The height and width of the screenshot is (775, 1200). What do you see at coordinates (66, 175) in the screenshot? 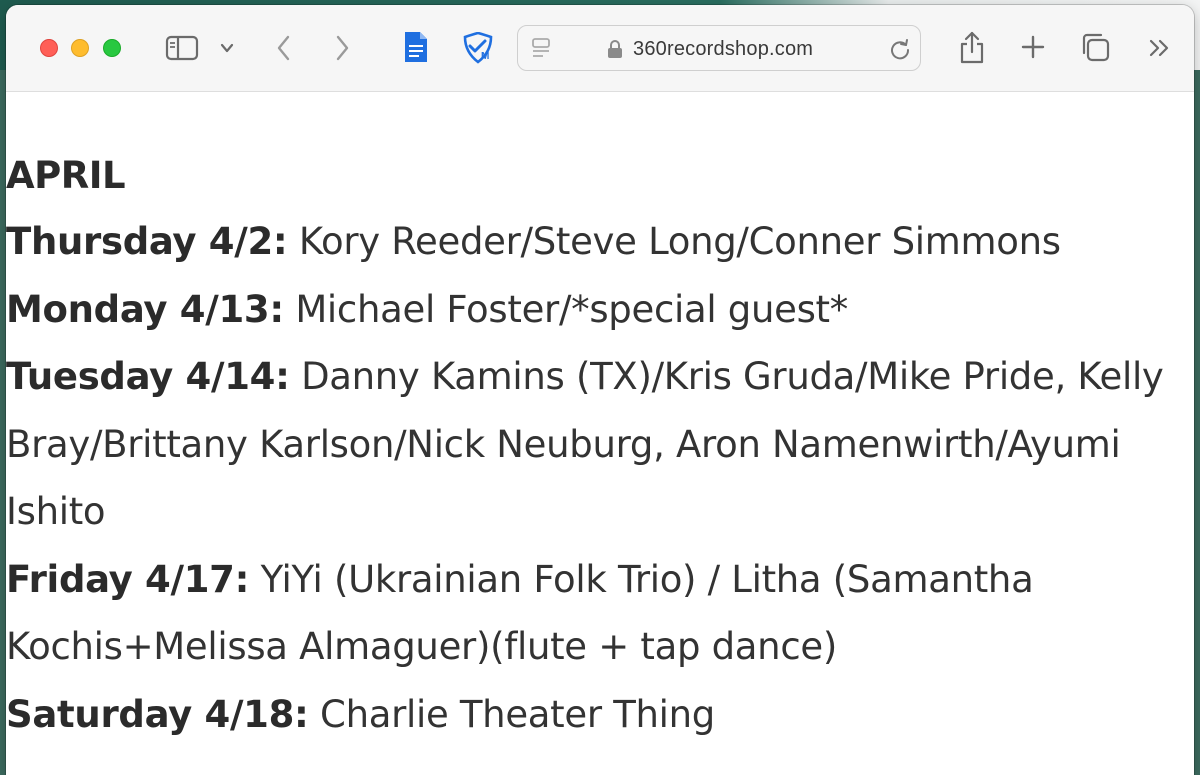
I see `month-heading: APRIL` at bounding box center [66, 175].